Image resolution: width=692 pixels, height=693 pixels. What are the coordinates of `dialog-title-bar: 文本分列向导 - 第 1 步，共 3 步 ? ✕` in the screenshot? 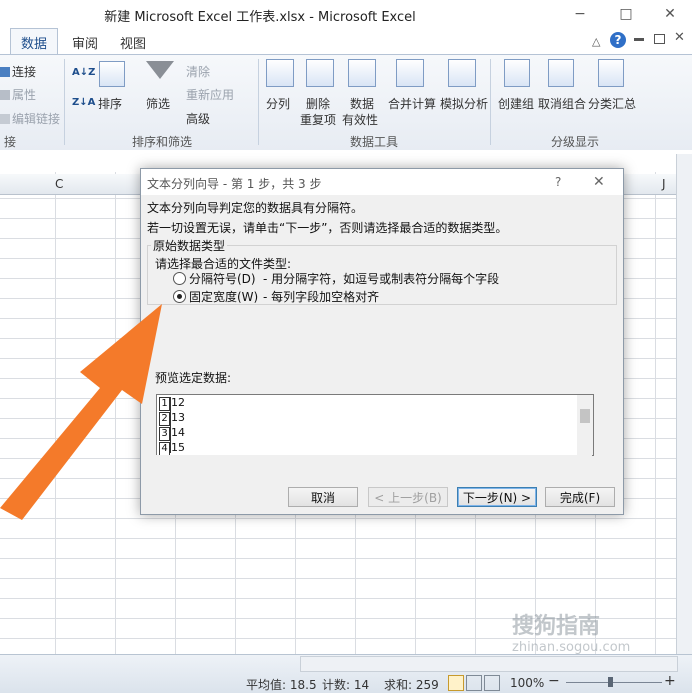 It's located at (382, 182).